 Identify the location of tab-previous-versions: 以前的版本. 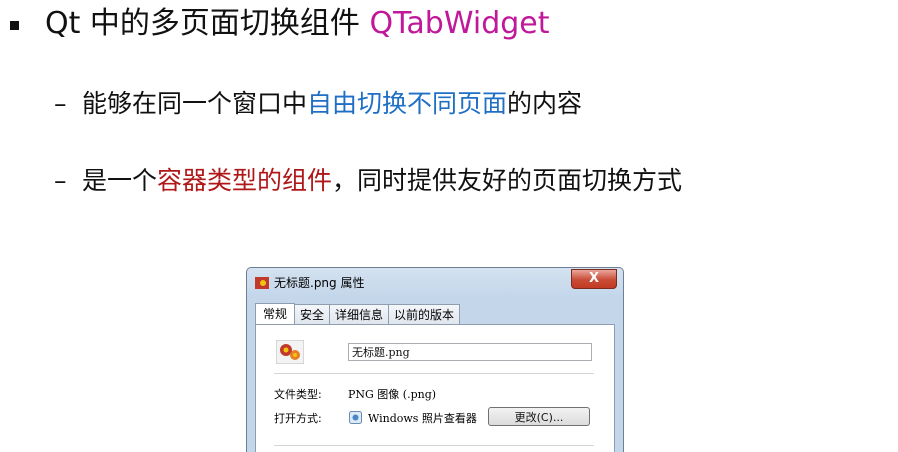
(424, 314).